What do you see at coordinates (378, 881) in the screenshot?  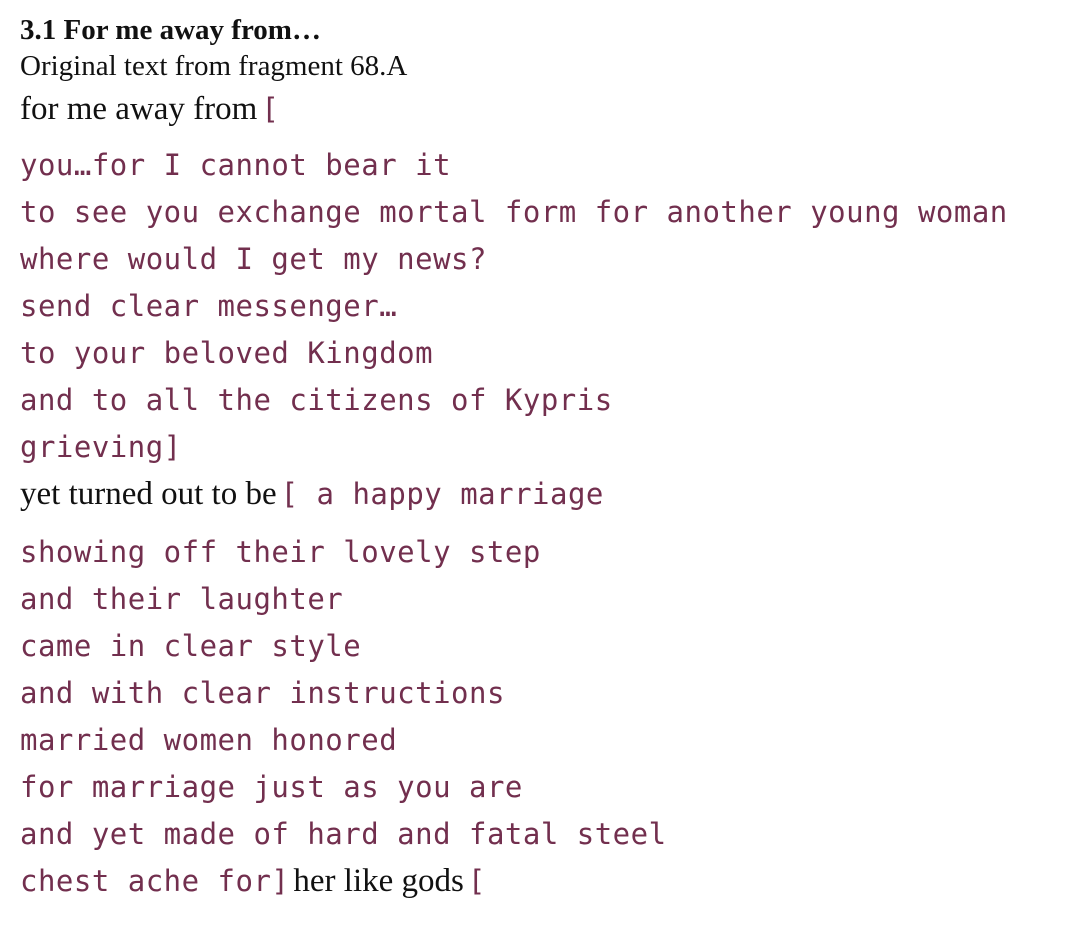 I see `poem-text-serif: her like gods` at bounding box center [378, 881].